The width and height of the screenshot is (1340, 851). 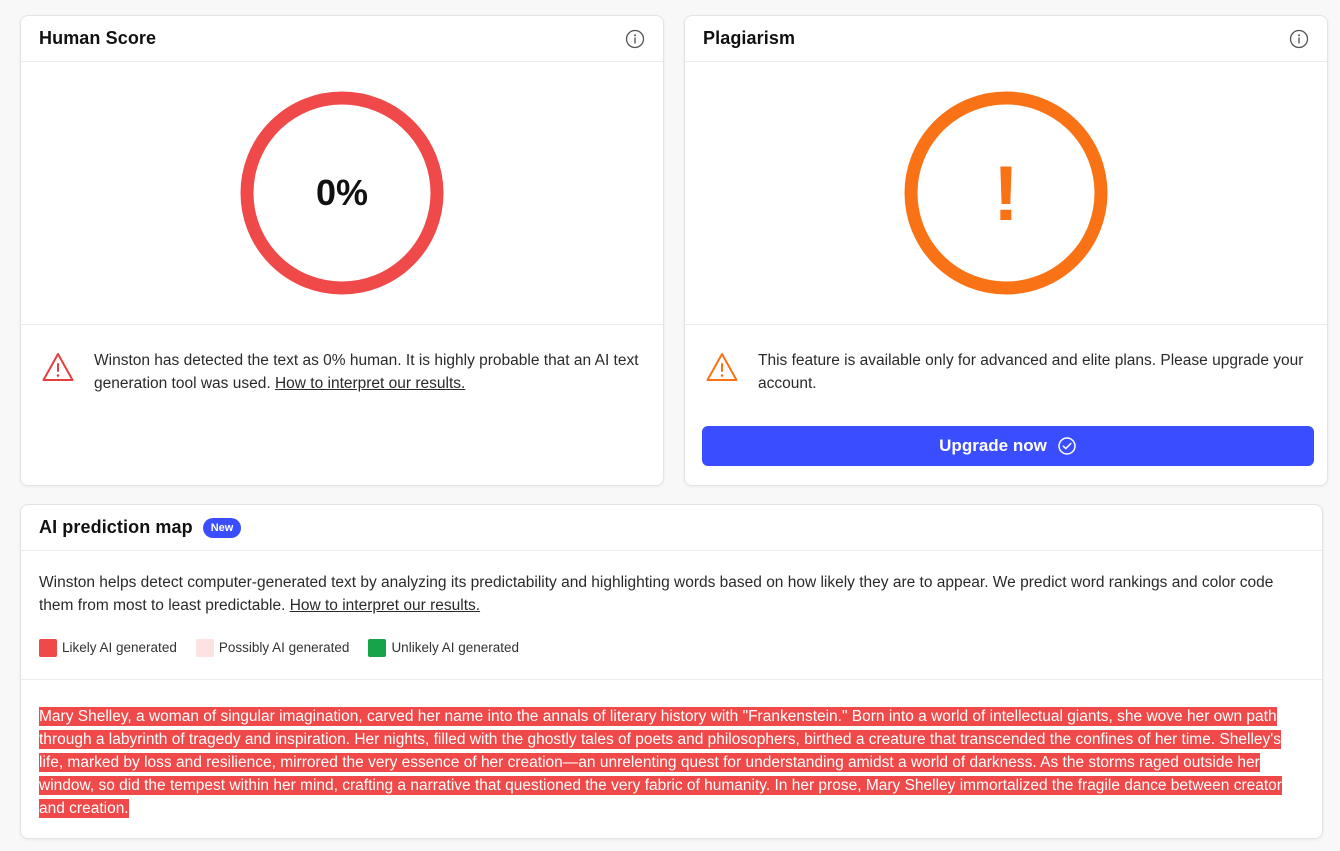 I want to click on human-score-title: Human Score, so click(x=98, y=38).